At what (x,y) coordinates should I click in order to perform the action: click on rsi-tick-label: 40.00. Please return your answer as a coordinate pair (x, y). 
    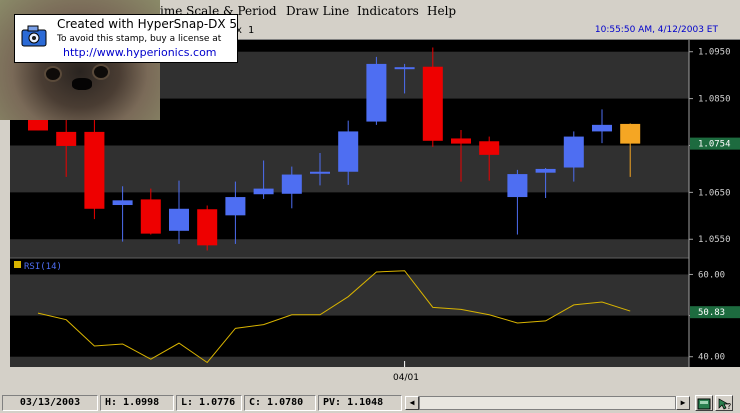
    Looking at the image, I should click on (711, 358).